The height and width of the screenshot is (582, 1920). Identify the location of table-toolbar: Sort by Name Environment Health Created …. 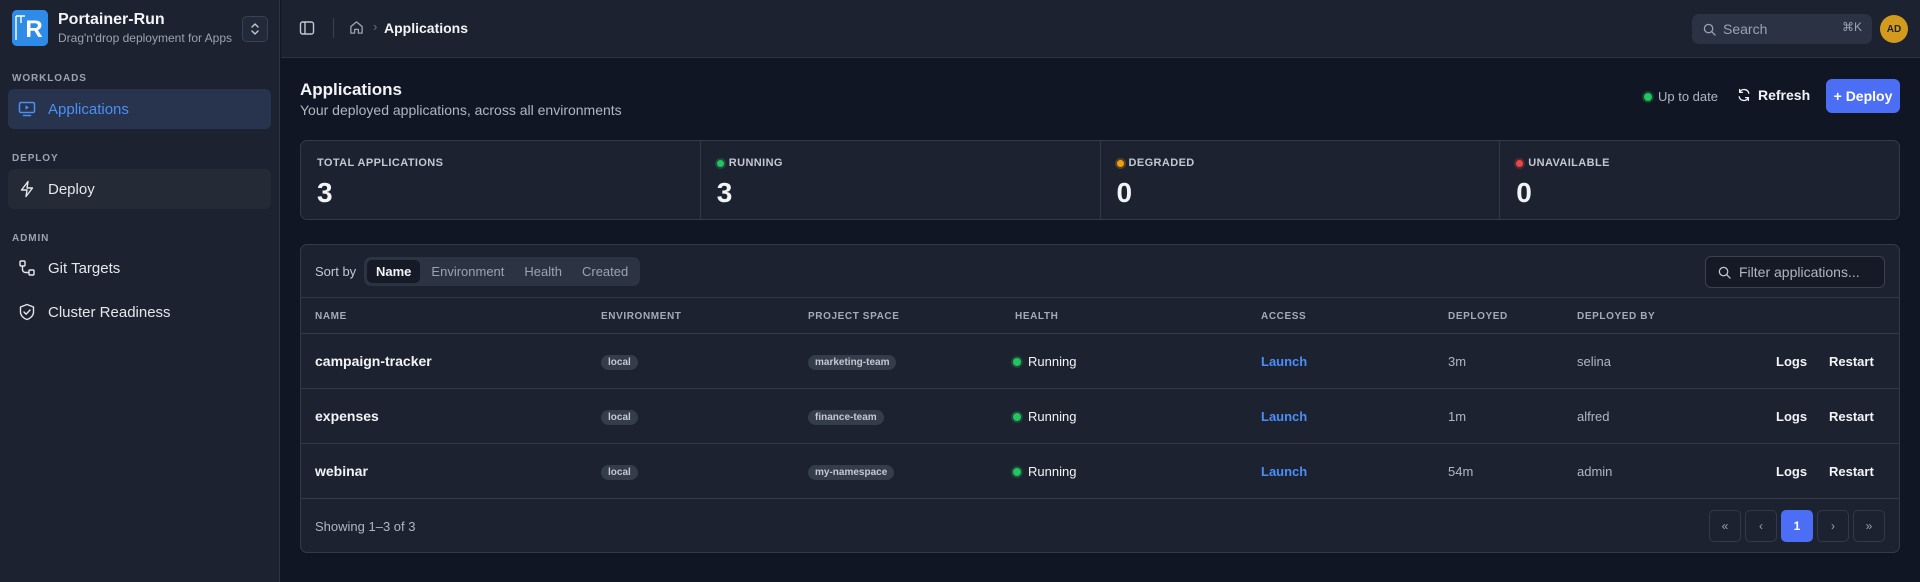
(1100, 271).